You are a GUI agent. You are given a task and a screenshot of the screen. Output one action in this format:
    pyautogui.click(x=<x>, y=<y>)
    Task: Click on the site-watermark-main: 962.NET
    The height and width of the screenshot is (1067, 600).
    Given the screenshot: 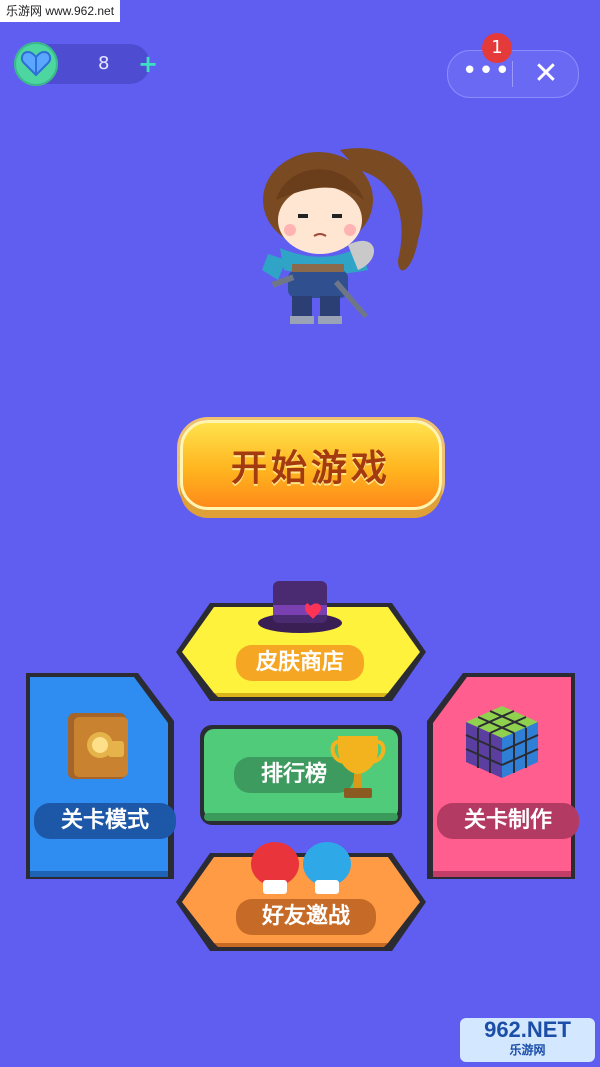 What is the action you would take?
    pyautogui.click(x=527, y=1029)
    